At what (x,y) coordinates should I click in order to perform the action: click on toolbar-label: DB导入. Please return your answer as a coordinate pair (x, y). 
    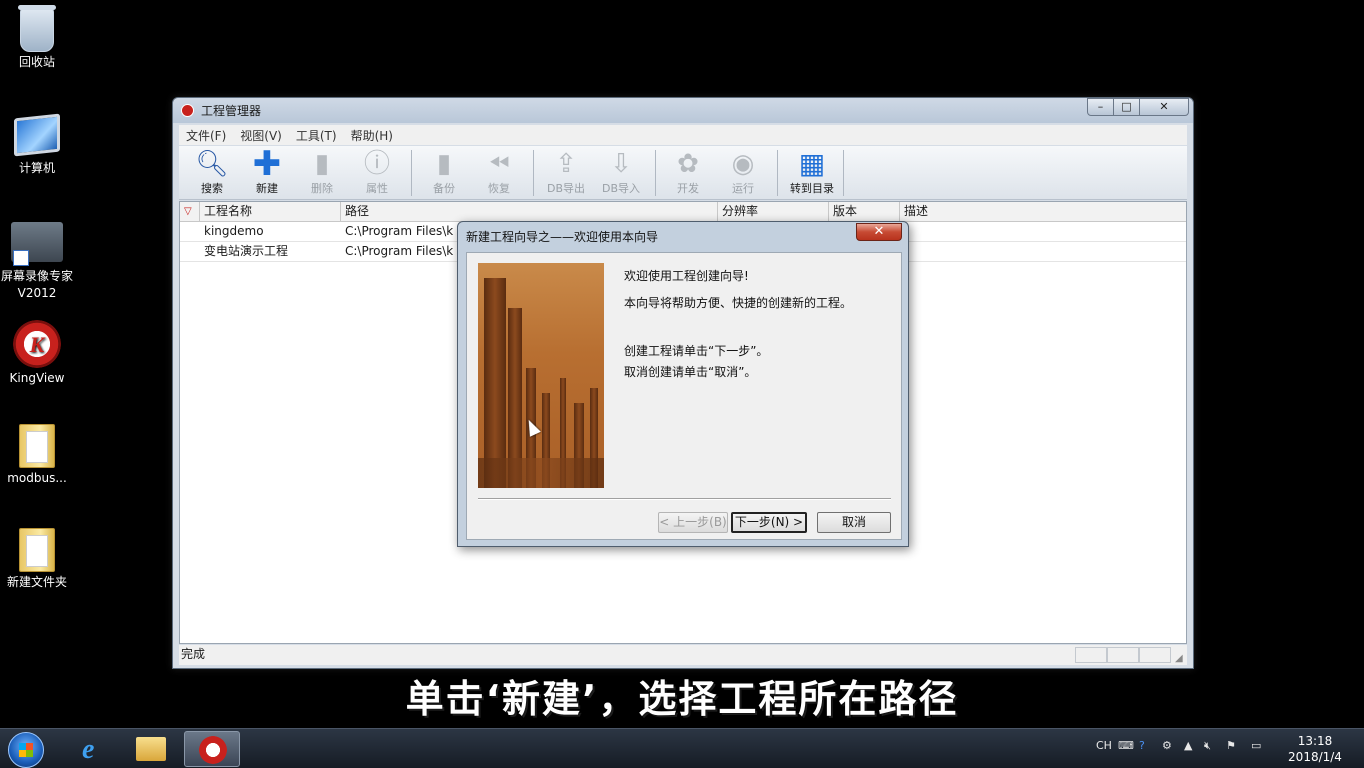
    Looking at the image, I should click on (621, 188).